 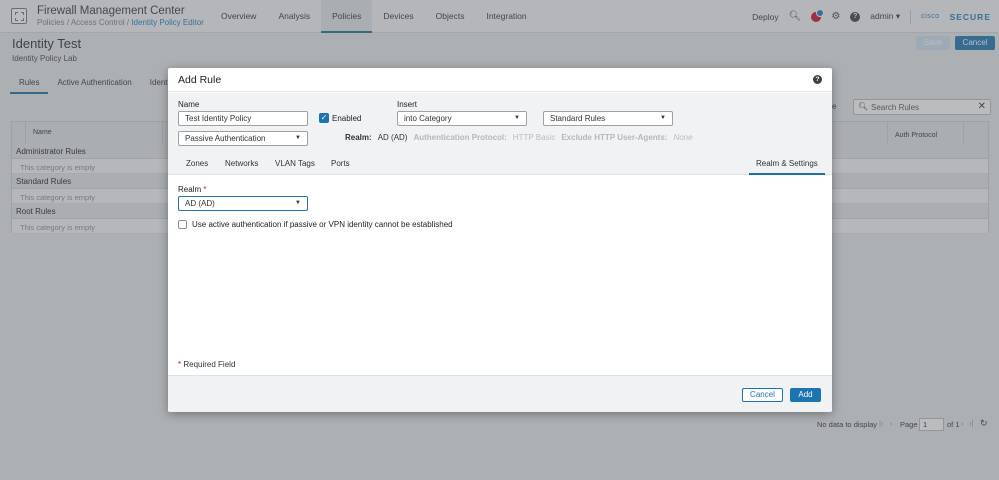 I want to click on enabled-label: Enabled, so click(x=347, y=118).